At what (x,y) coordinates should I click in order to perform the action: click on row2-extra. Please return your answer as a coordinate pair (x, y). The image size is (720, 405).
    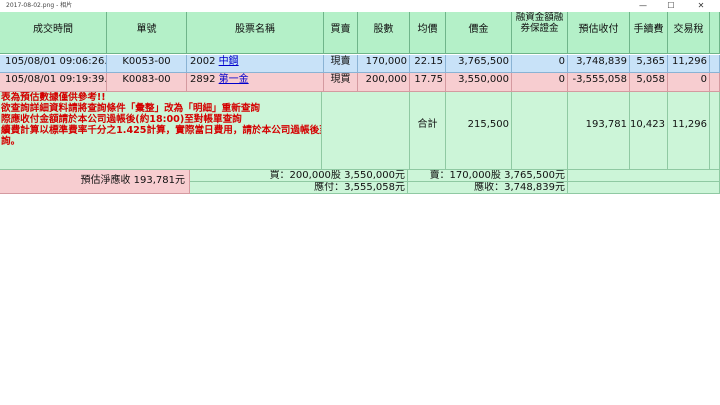
    Looking at the image, I should click on (715, 82).